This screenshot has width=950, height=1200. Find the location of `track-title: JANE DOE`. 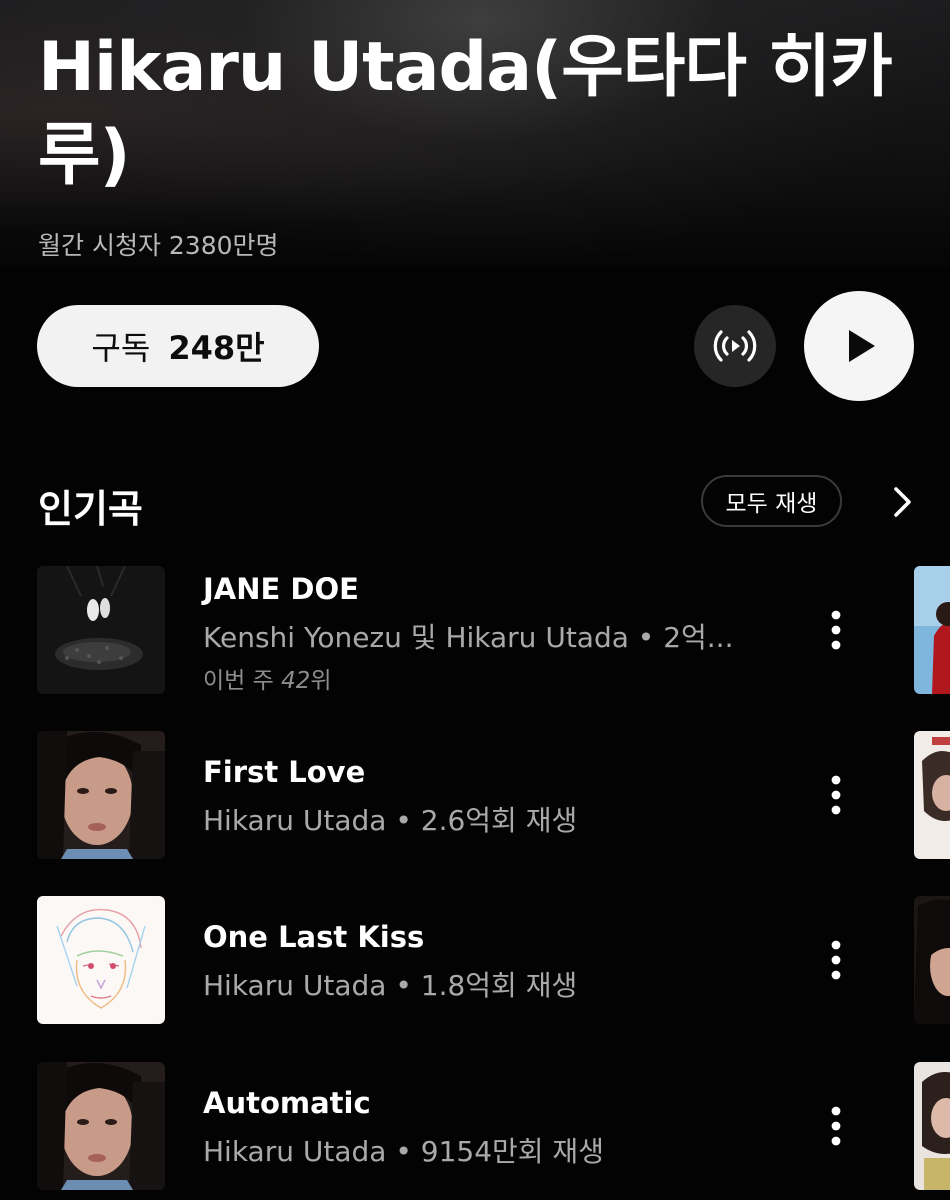

track-title: JANE DOE is located at coordinates (281, 589).